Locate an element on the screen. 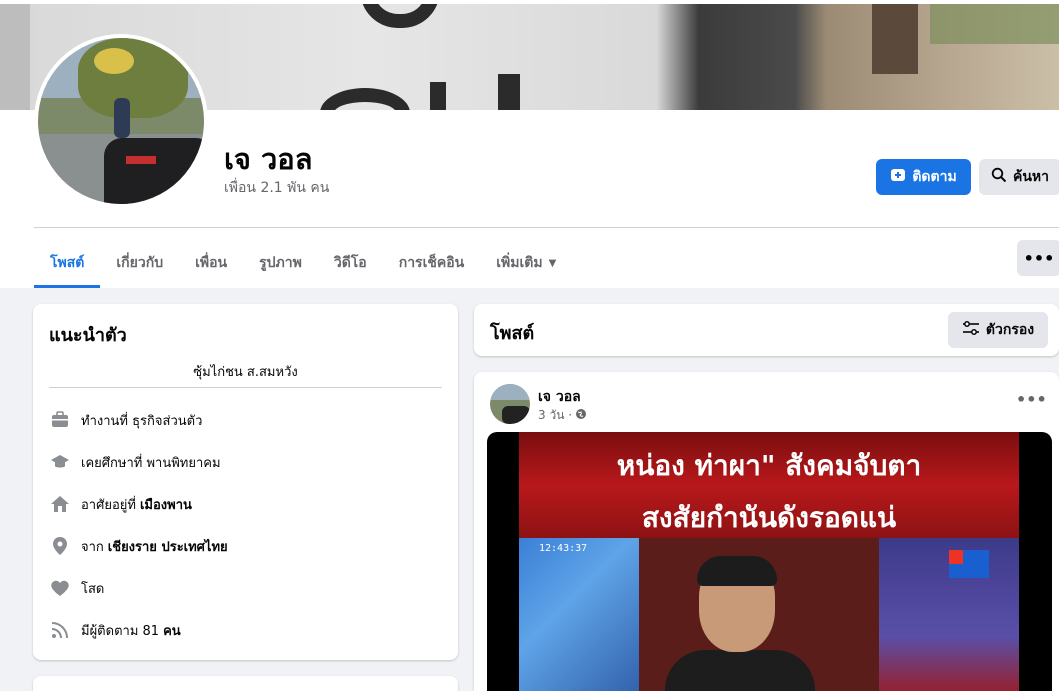 The image size is (1059, 691). tab-label: วิดีโอ is located at coordinates (350, 263).